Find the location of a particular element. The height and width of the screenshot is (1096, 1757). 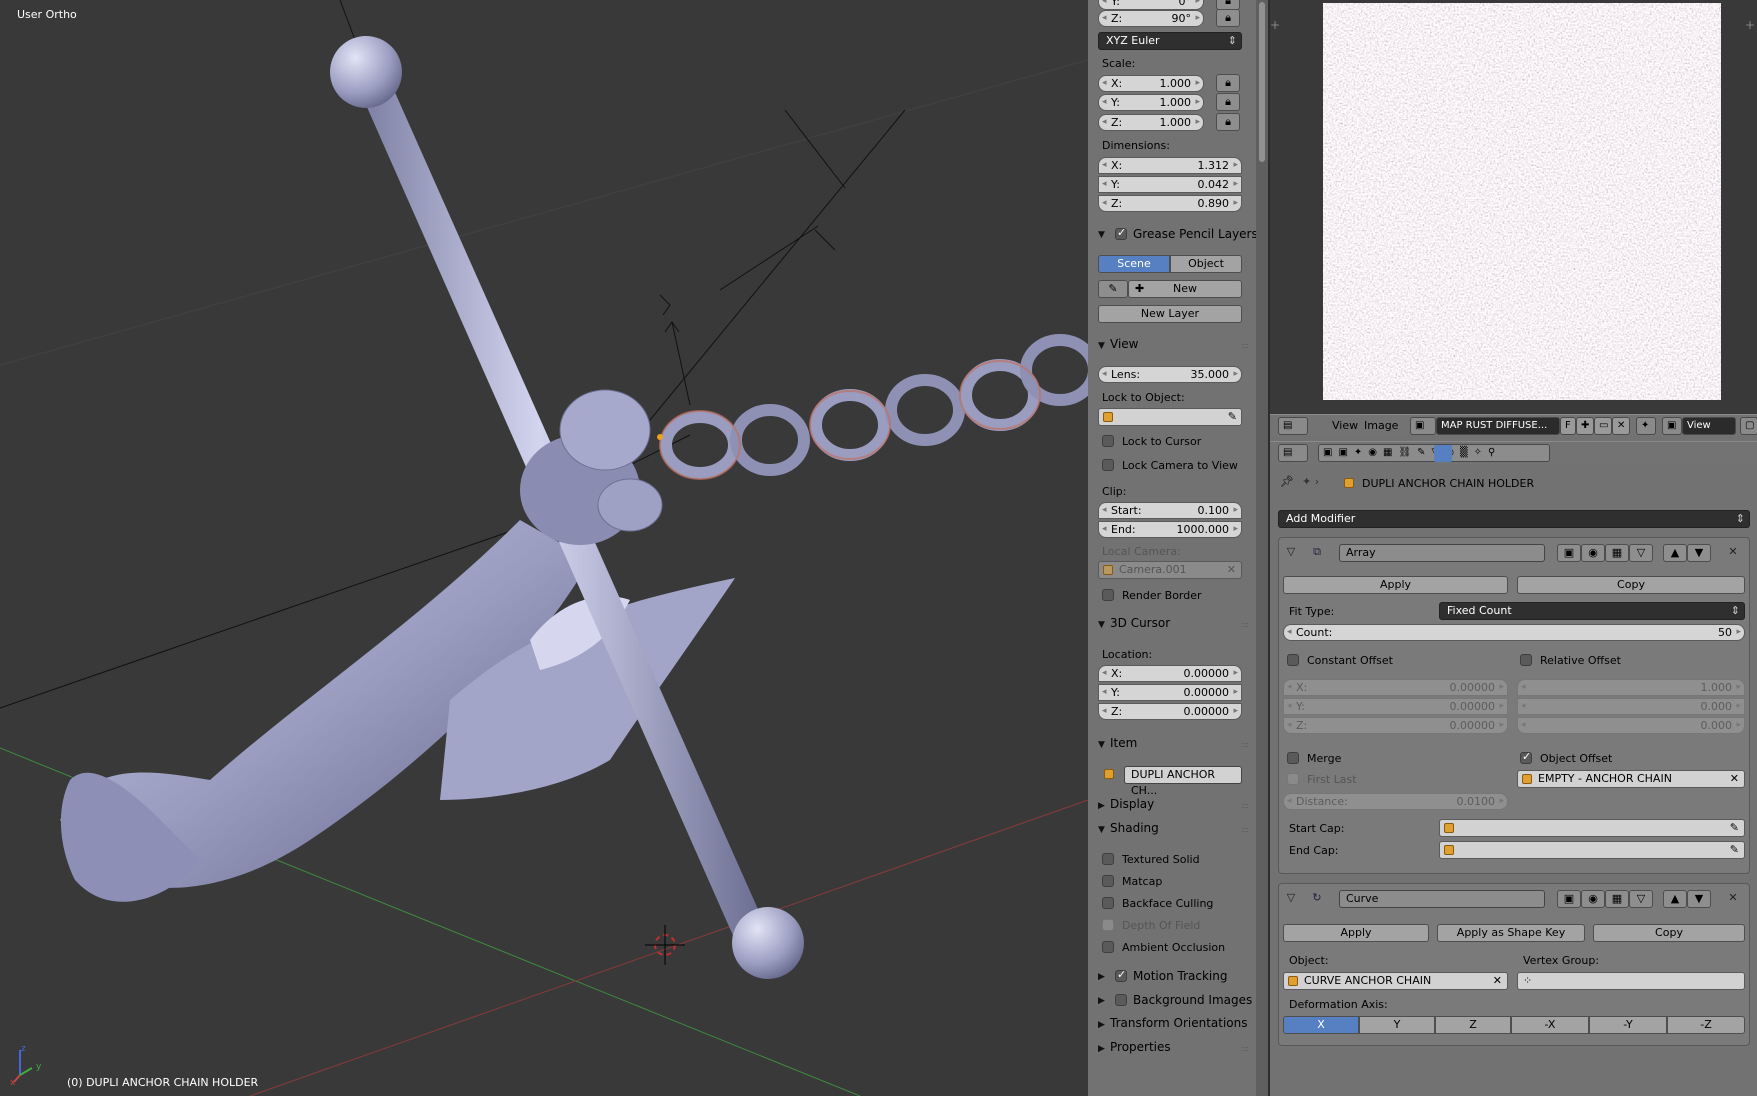

fake-user-button: F is located at coordinates (1568, 426).